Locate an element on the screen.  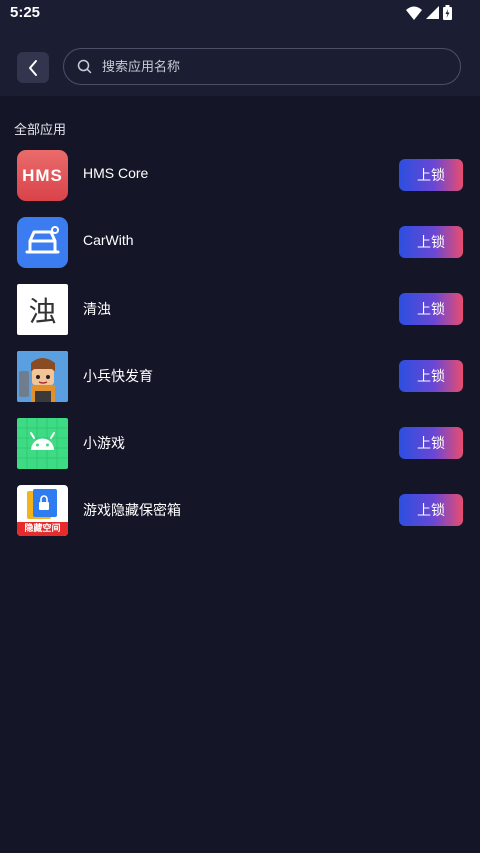
search-input is located at coordinates (272, 67).